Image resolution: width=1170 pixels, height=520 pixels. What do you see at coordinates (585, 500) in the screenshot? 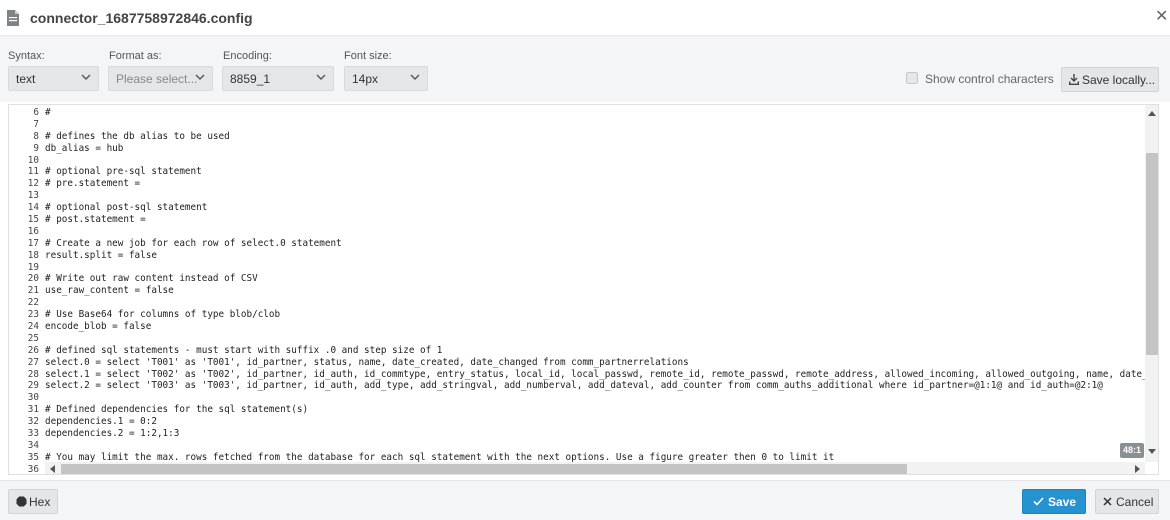
I see `dialog-footer: Hex Save Cancel` at bounding box center [585, 500].